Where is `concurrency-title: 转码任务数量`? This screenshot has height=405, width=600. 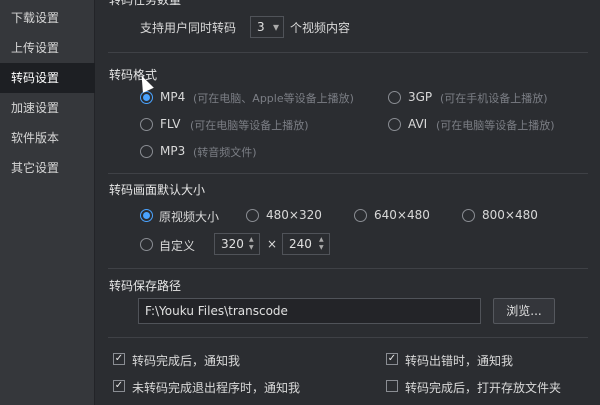
concurrency-title: 转码任务数量 is located at coordinates (145, 3).